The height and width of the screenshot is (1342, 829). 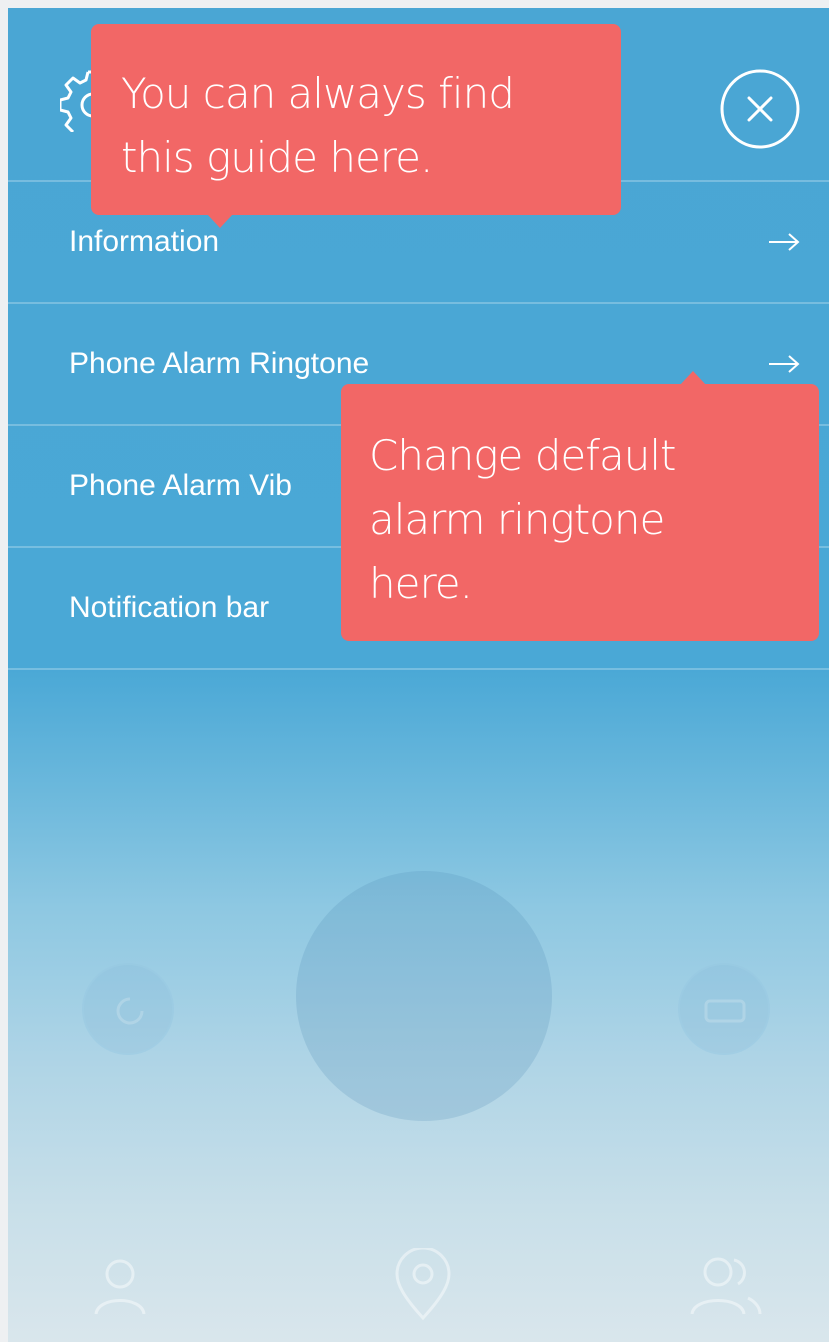 I want to click on left-control-faded, so click(x=128, y=1009).